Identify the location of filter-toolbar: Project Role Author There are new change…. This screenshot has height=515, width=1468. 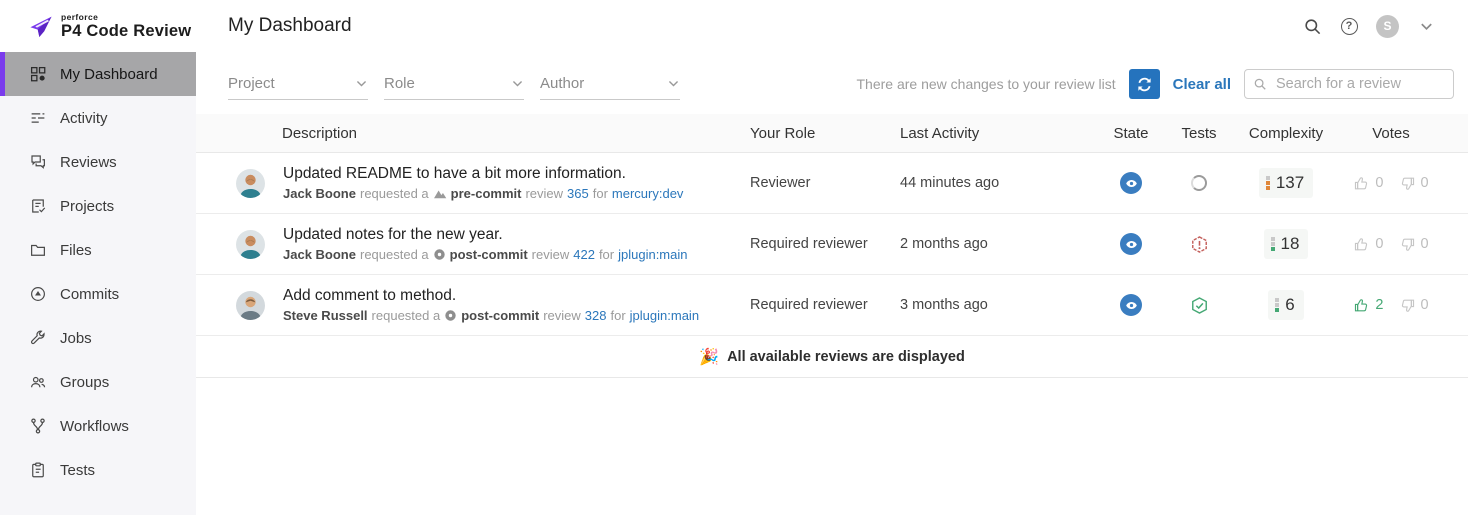
(832, 76).